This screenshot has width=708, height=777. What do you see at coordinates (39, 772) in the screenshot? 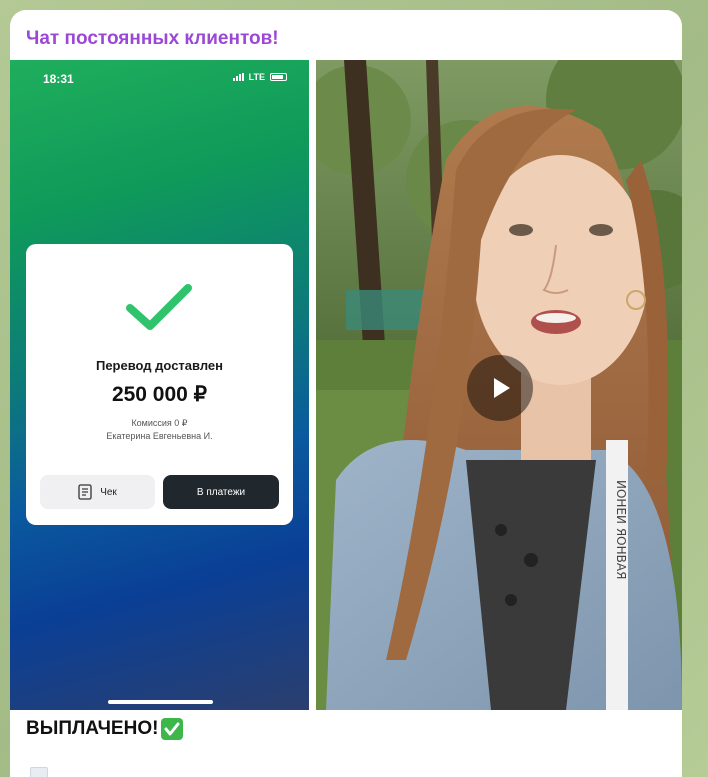
I see `document-icon` at bounding box center [39, 772].